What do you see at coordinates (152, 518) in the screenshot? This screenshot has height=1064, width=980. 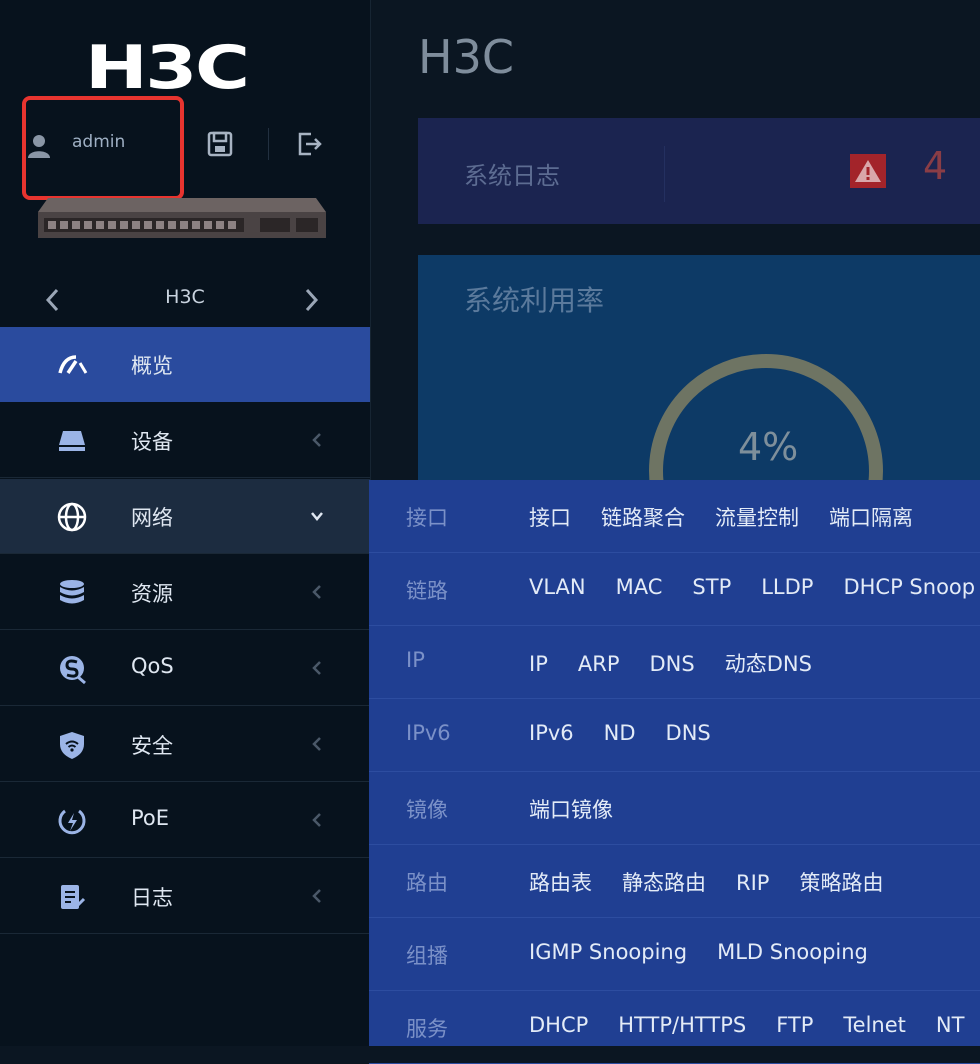 I see `nav-label: 网络` at bounding box center [152, 518].